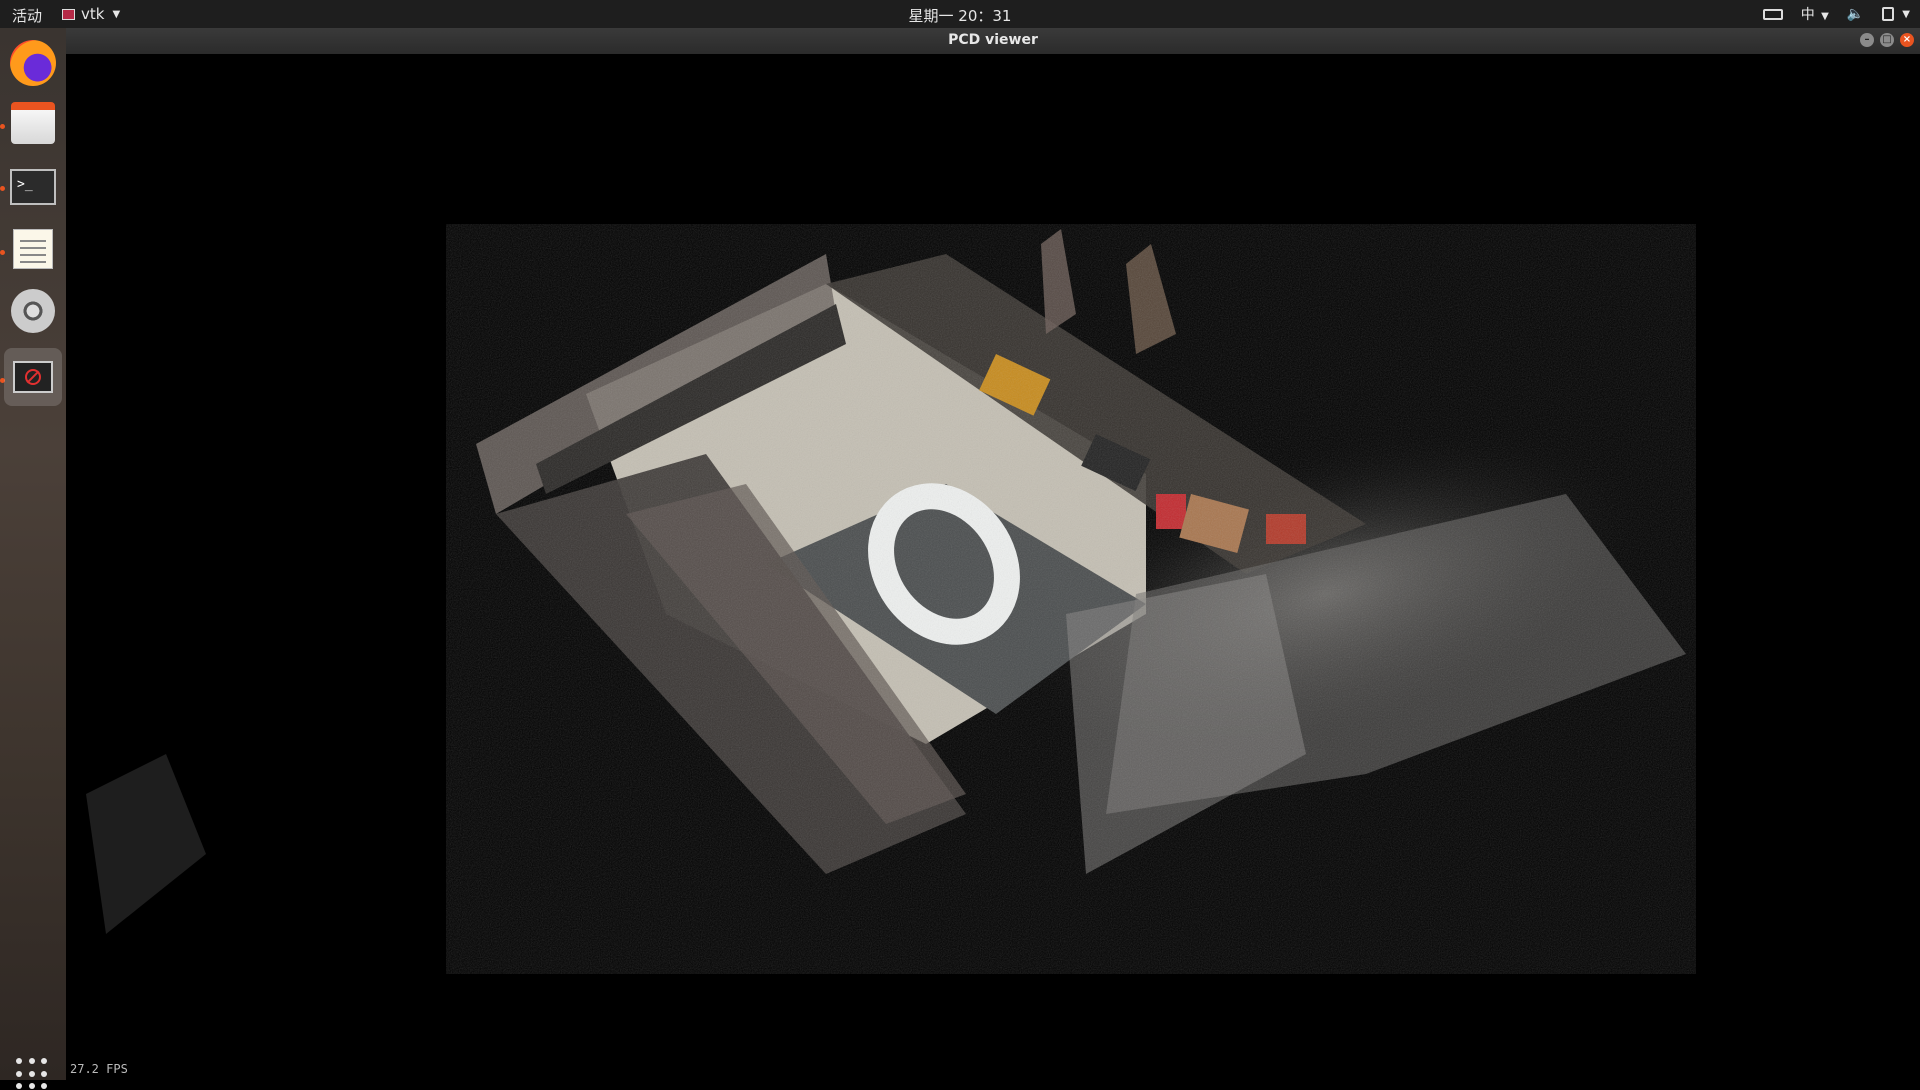  I want to click on clock: 星期一 20：31, so click(960, 15).